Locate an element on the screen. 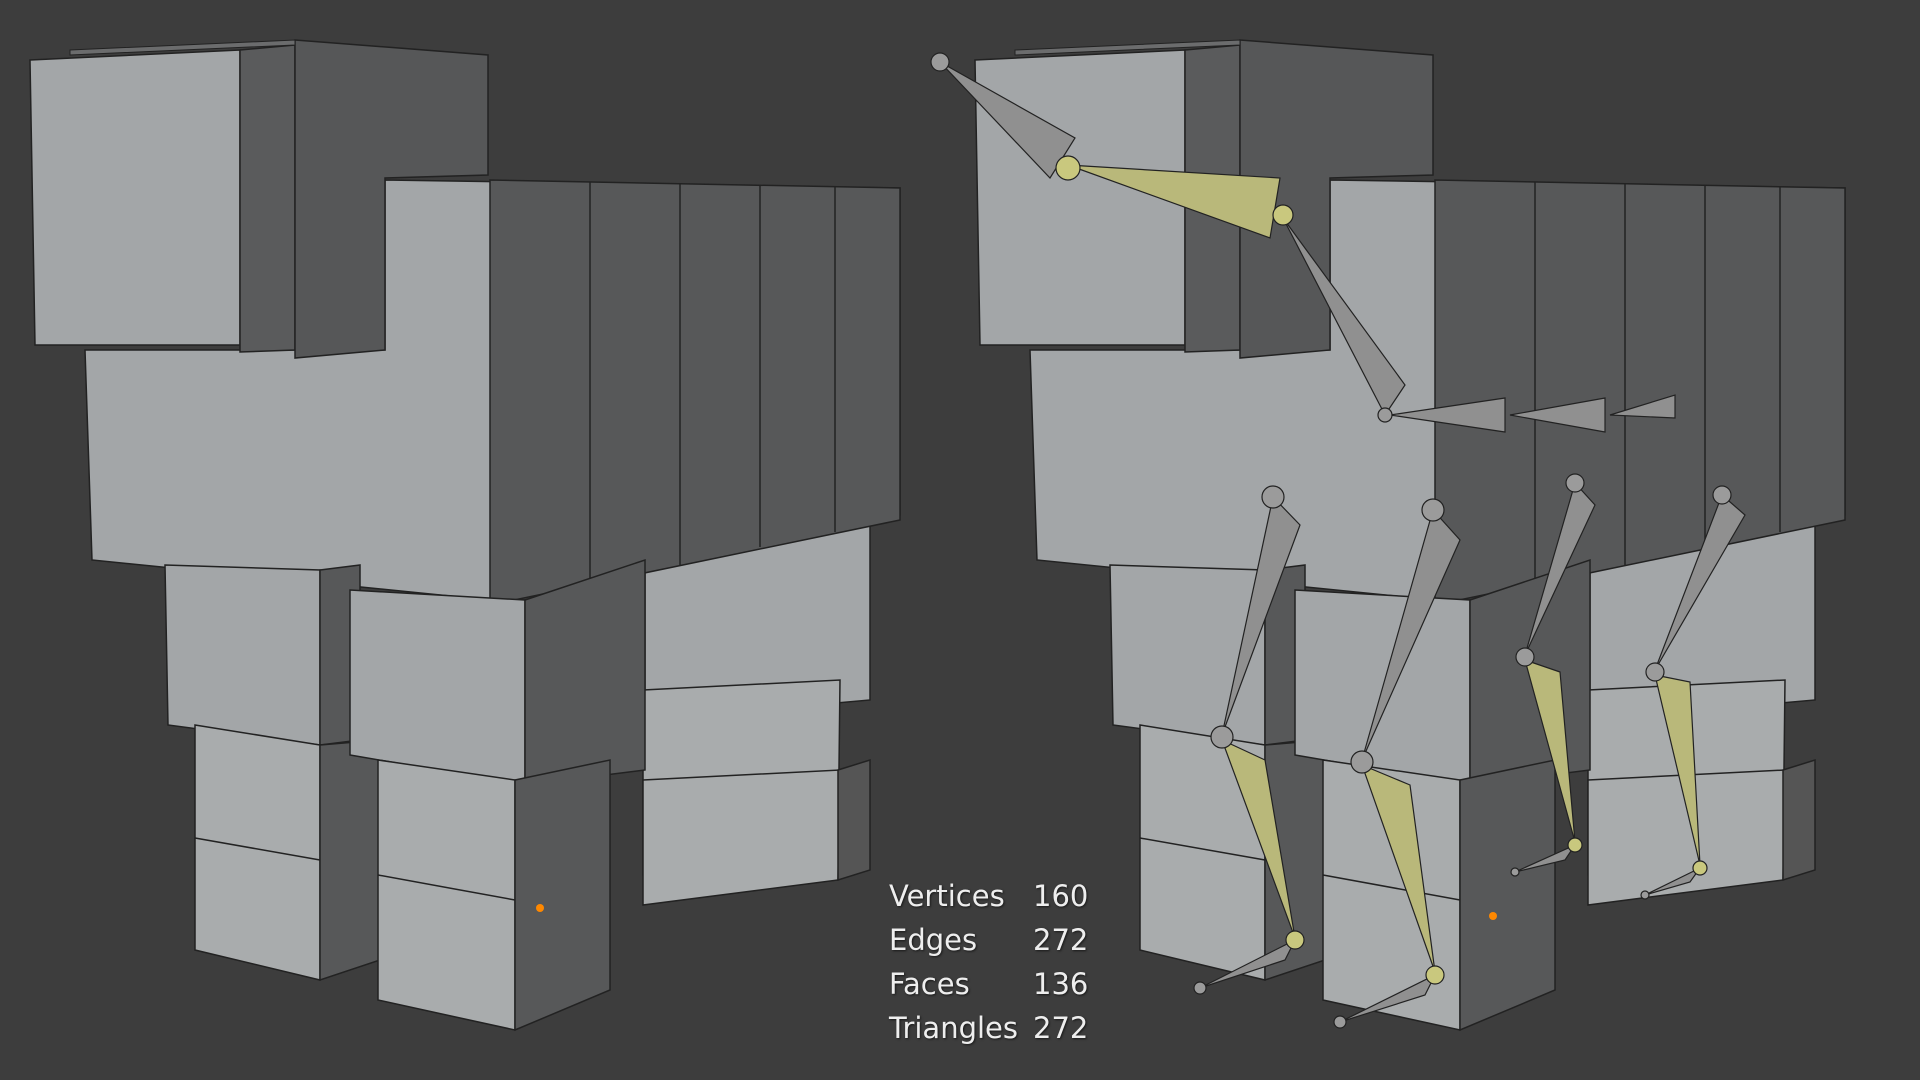 This screenshot has width=1920, height=1080. stat-label: Edges is located at coordinates (933, 940).